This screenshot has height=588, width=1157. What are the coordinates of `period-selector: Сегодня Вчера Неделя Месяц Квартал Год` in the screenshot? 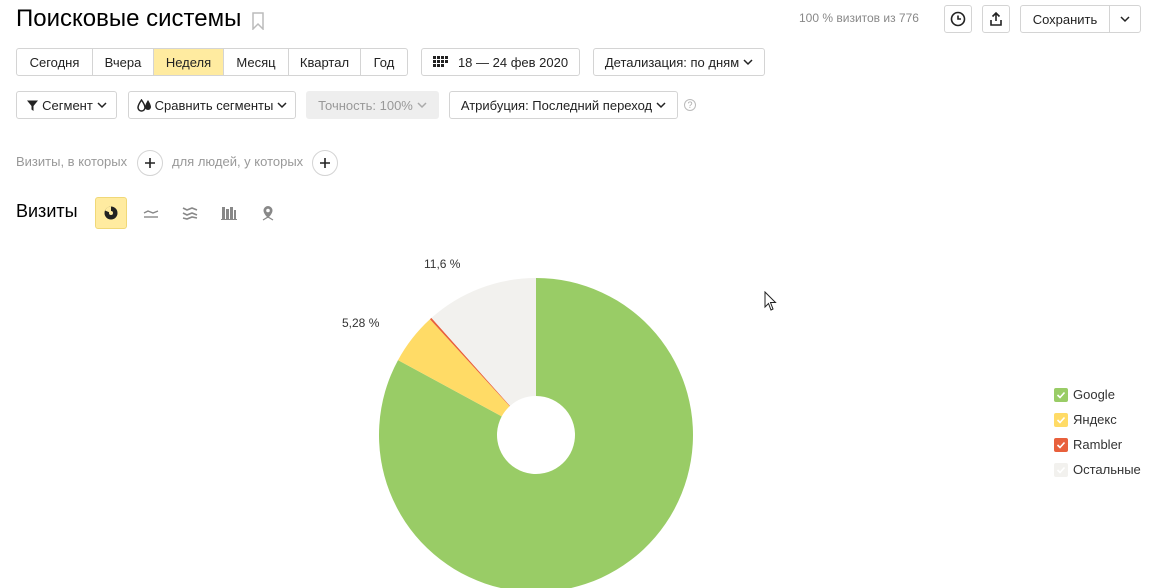 It's located at (212, 62).